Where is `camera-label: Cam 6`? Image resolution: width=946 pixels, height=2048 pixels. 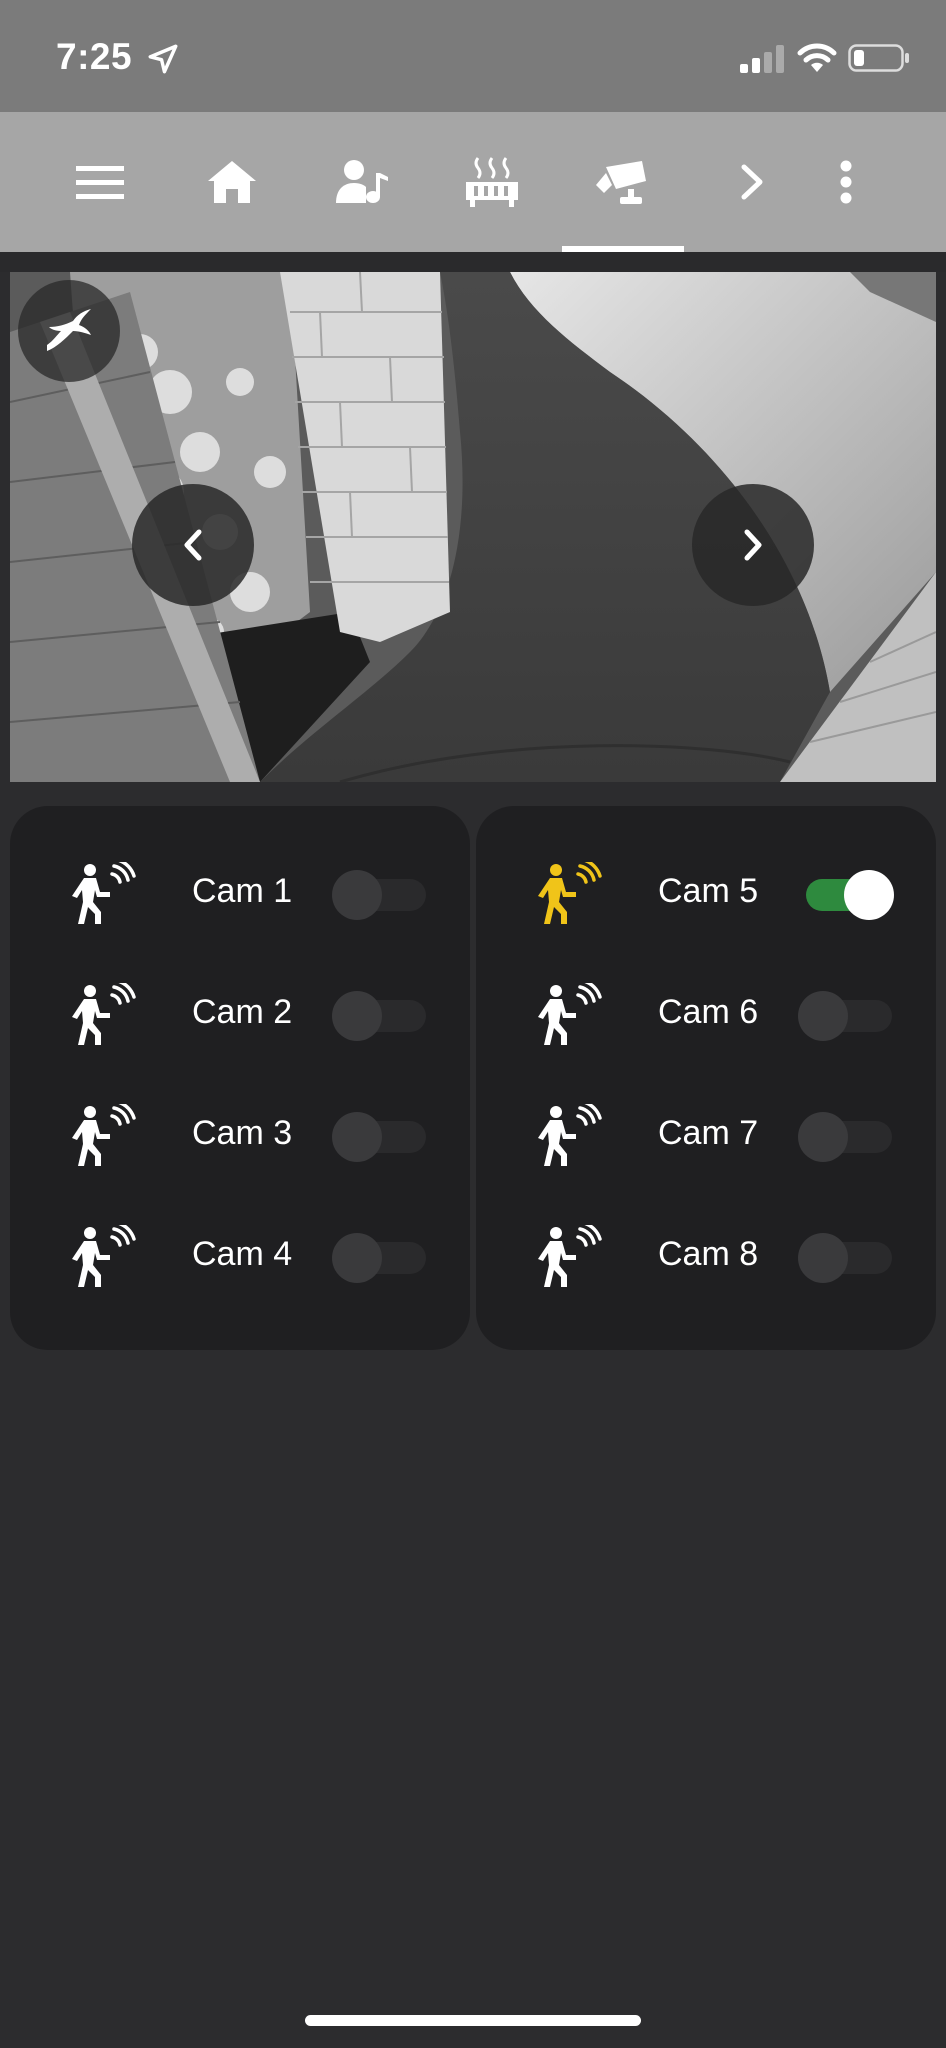 camera-label: Cam 6 is located at coordinates (708, 1012).